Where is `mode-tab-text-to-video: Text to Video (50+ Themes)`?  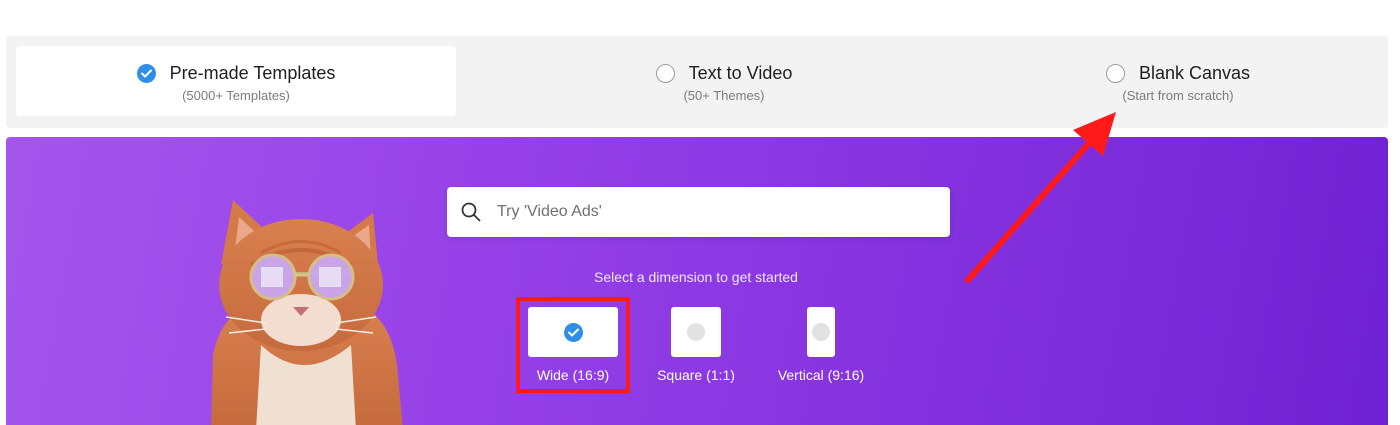
mode-tab-text-to-video: Text to Video (50+ Themes) is located at coordinates (724, 81).